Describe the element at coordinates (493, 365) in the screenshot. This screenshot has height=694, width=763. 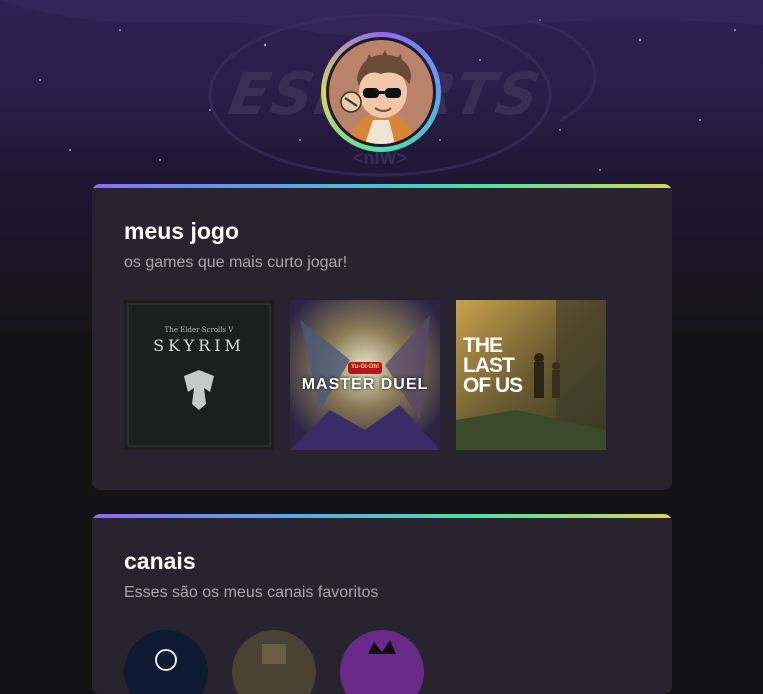
I see `tlou-title: THE LAST OF US` at that location.